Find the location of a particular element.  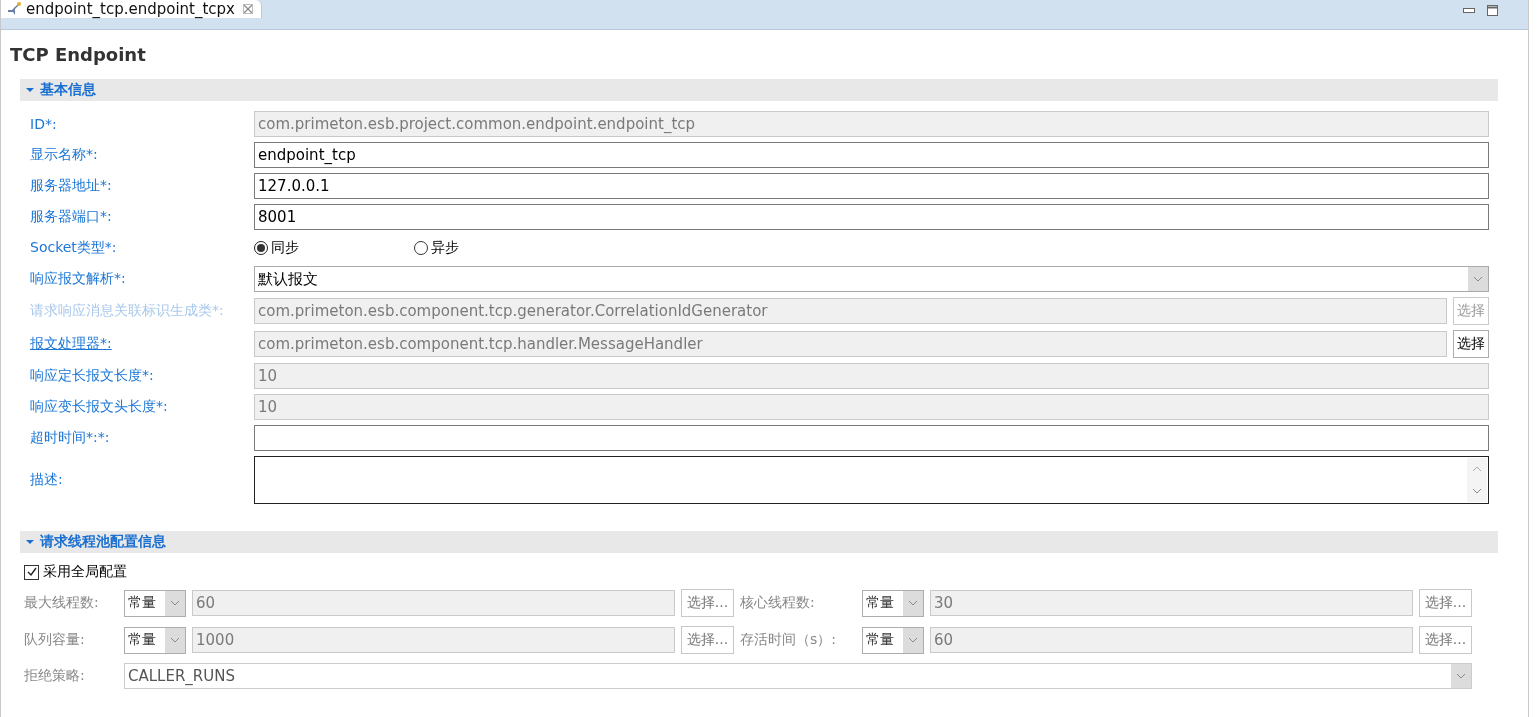

text-field: 8001 is located at coordinates (871, 217).